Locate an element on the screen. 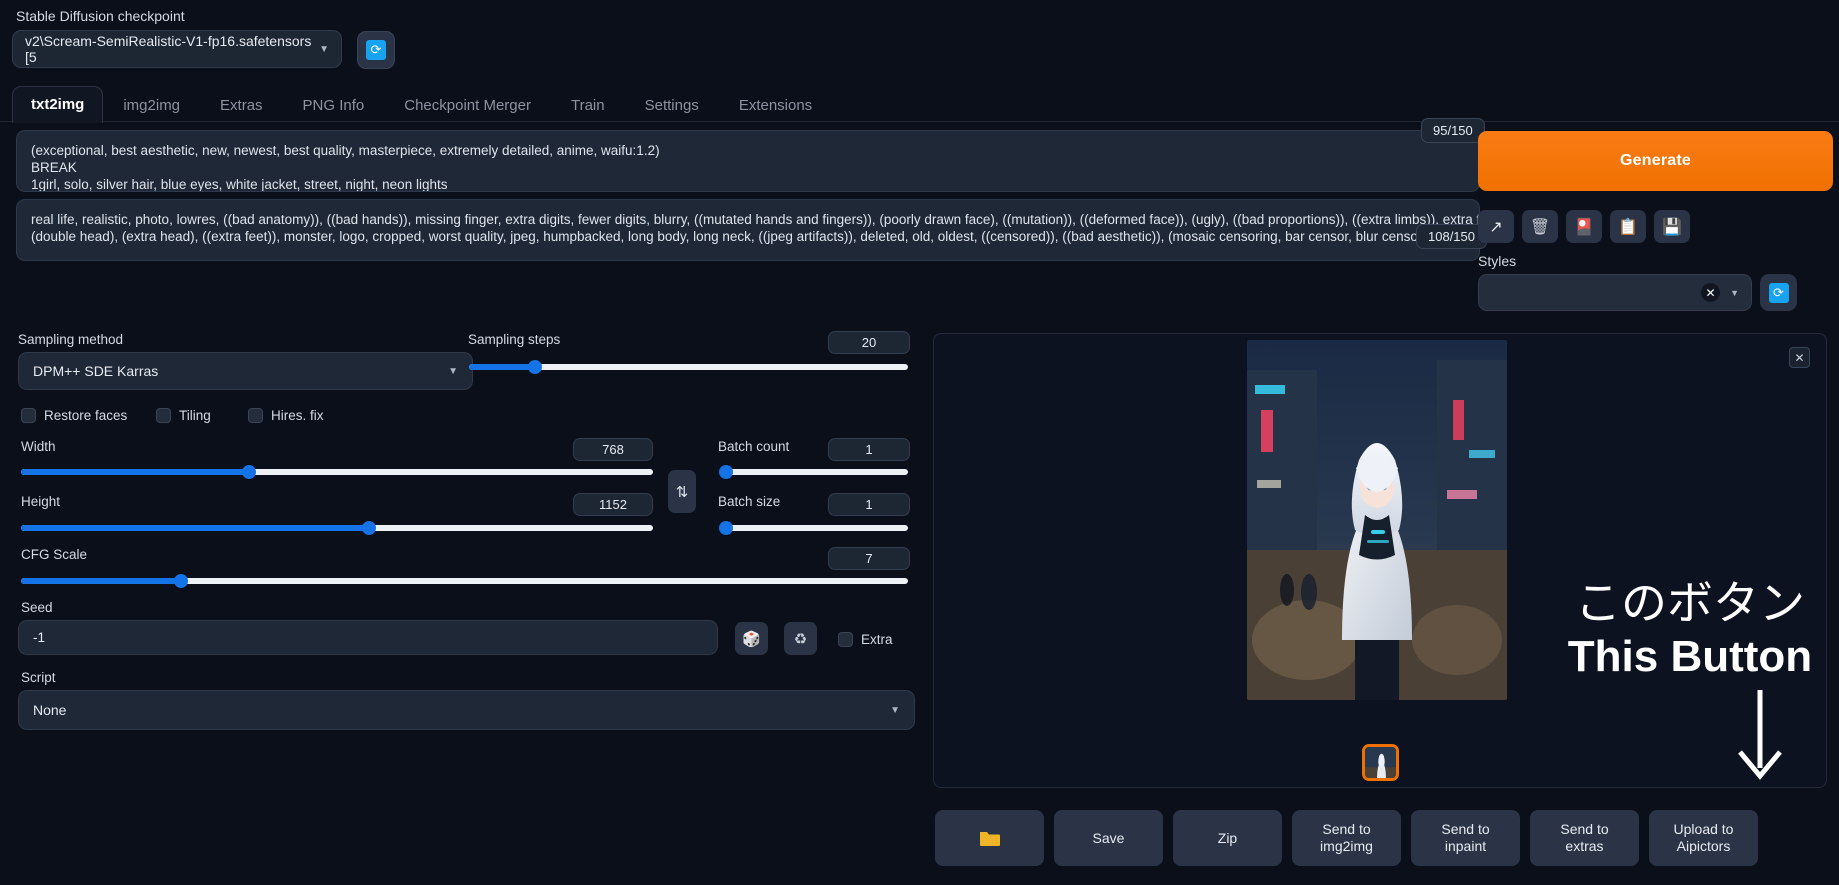  batch-size-label: Batch size is located at coordinates (749, 501).